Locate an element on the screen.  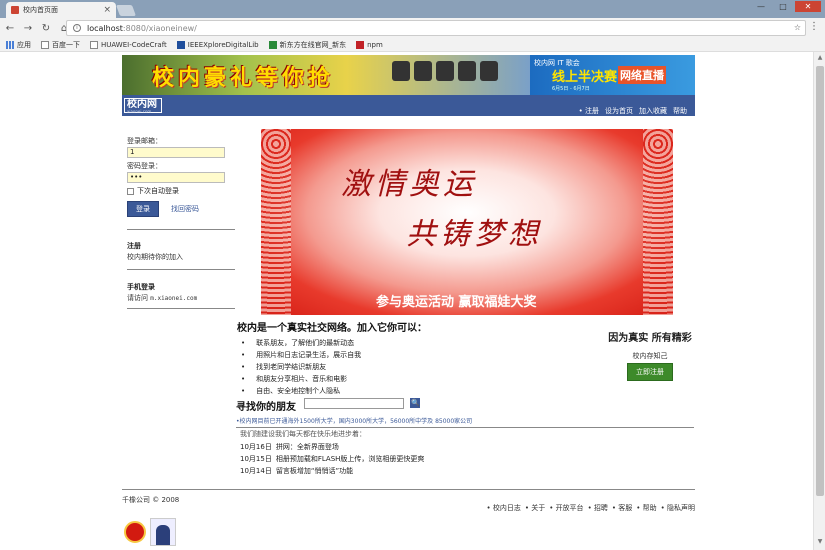
forgot-password-link: 找回密码 is located at coordinates (185, 209).